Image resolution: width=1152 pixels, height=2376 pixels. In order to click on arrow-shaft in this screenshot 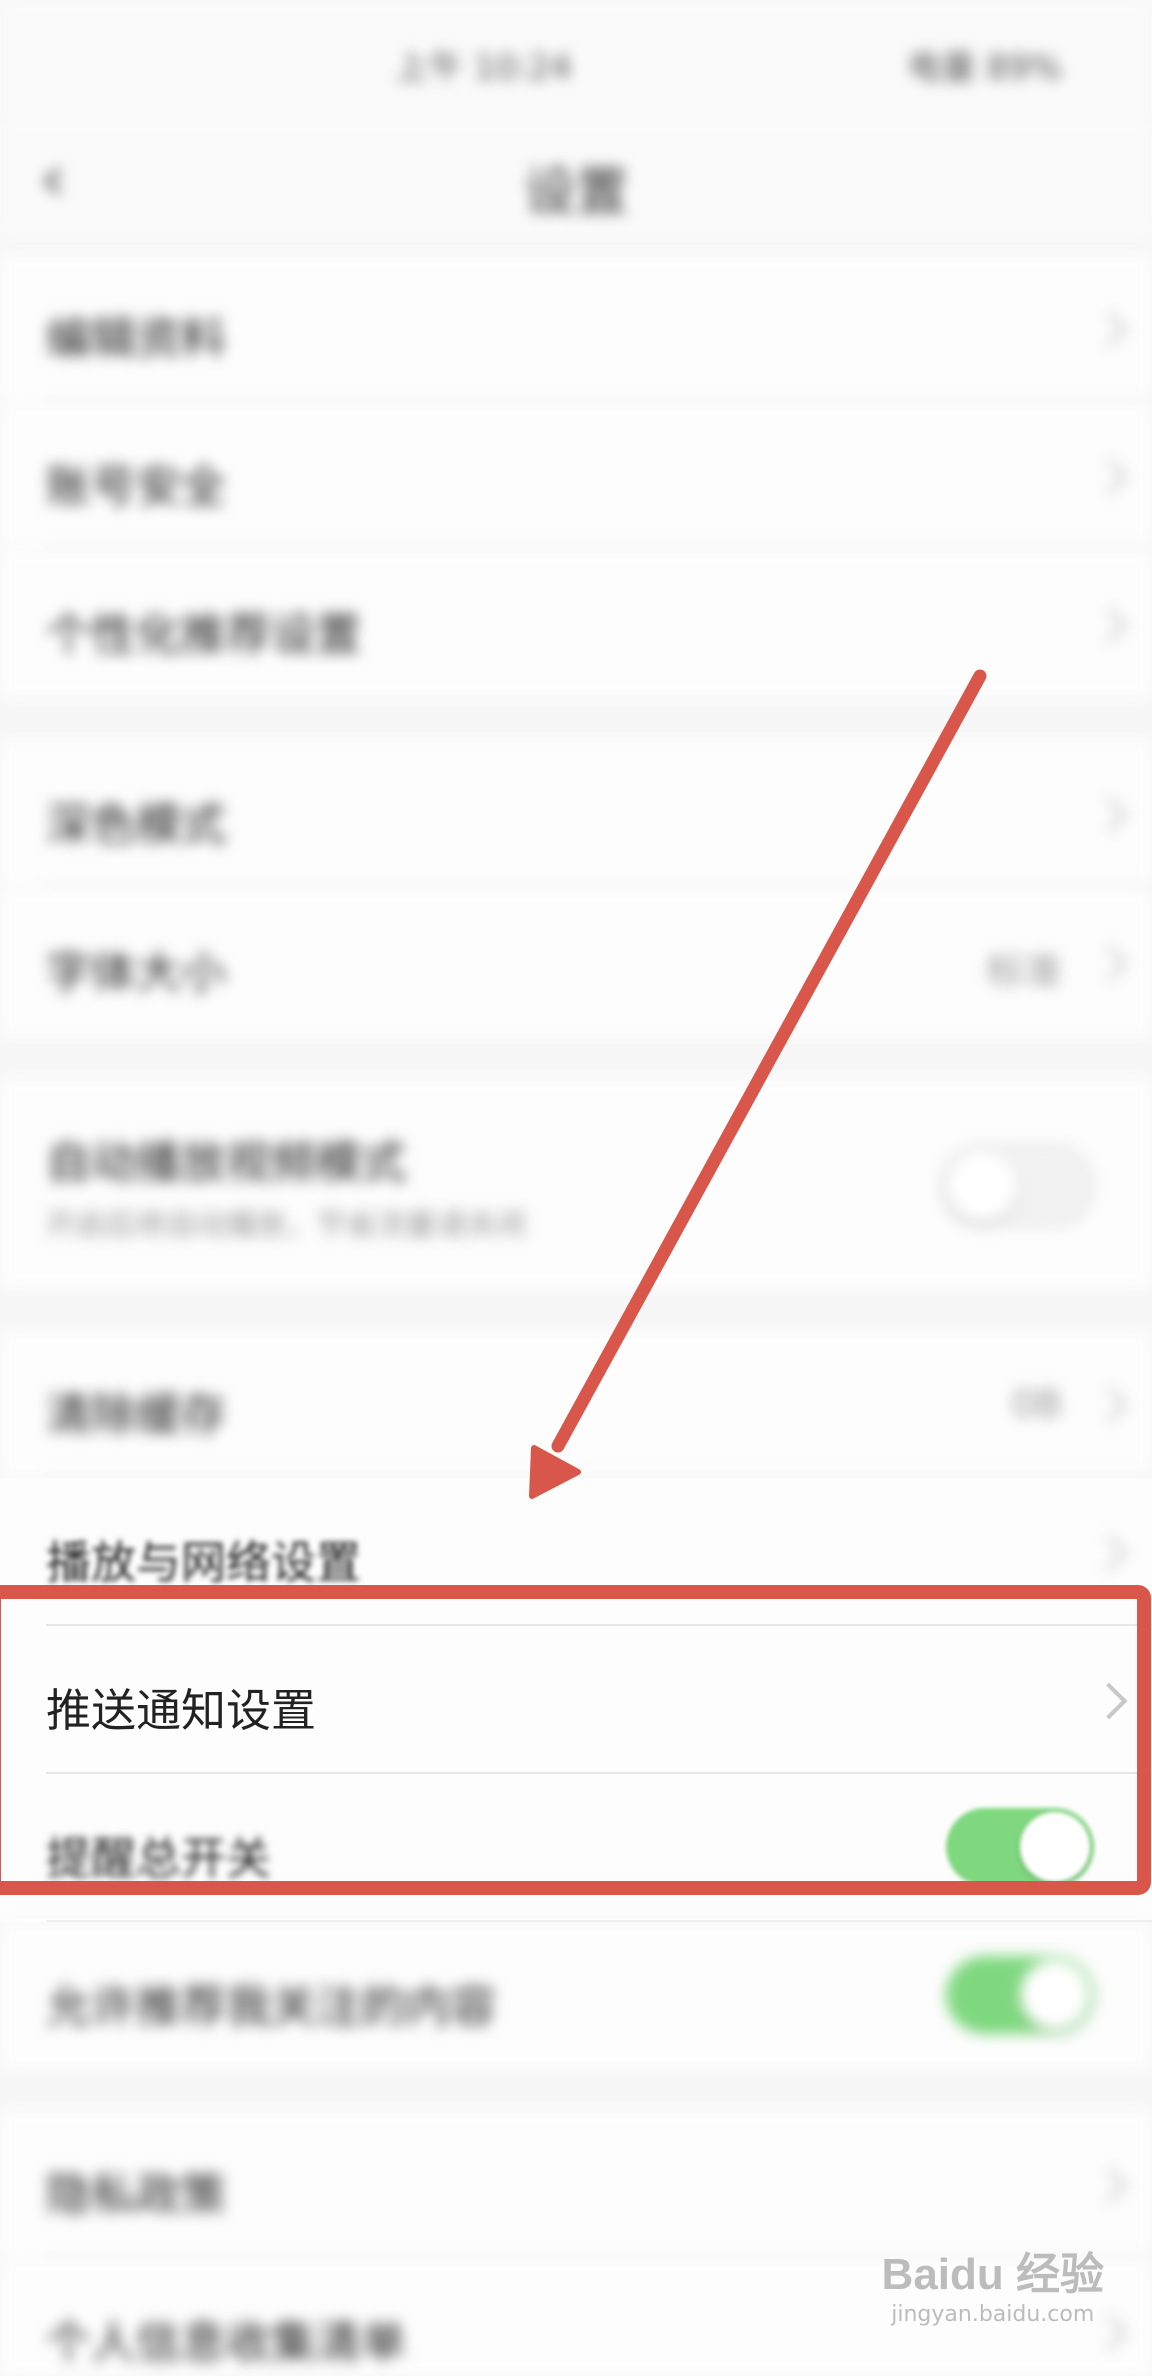, I will do `click(769, 1061)`.